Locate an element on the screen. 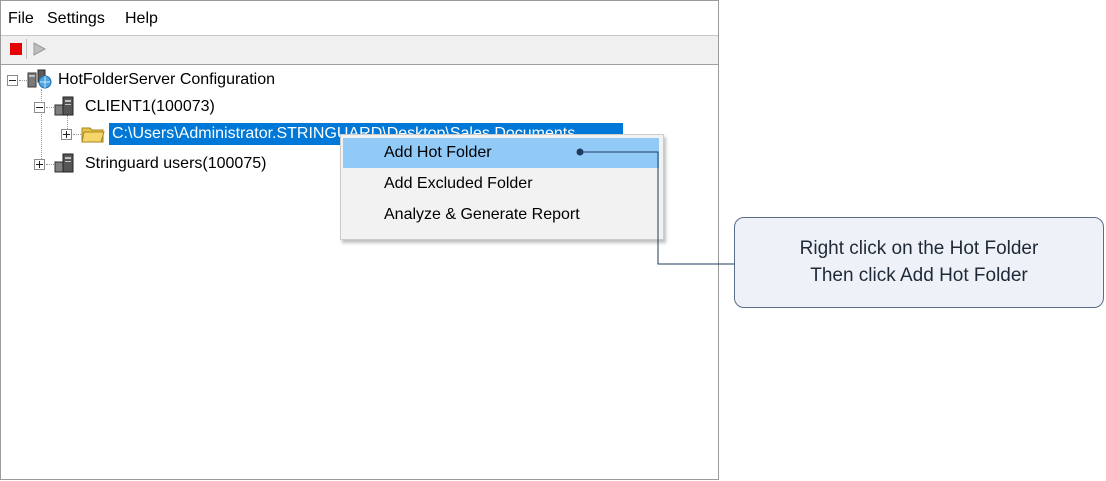  callout-line-2: Then click Add Hot Folder is located at coordinates (919, 275).